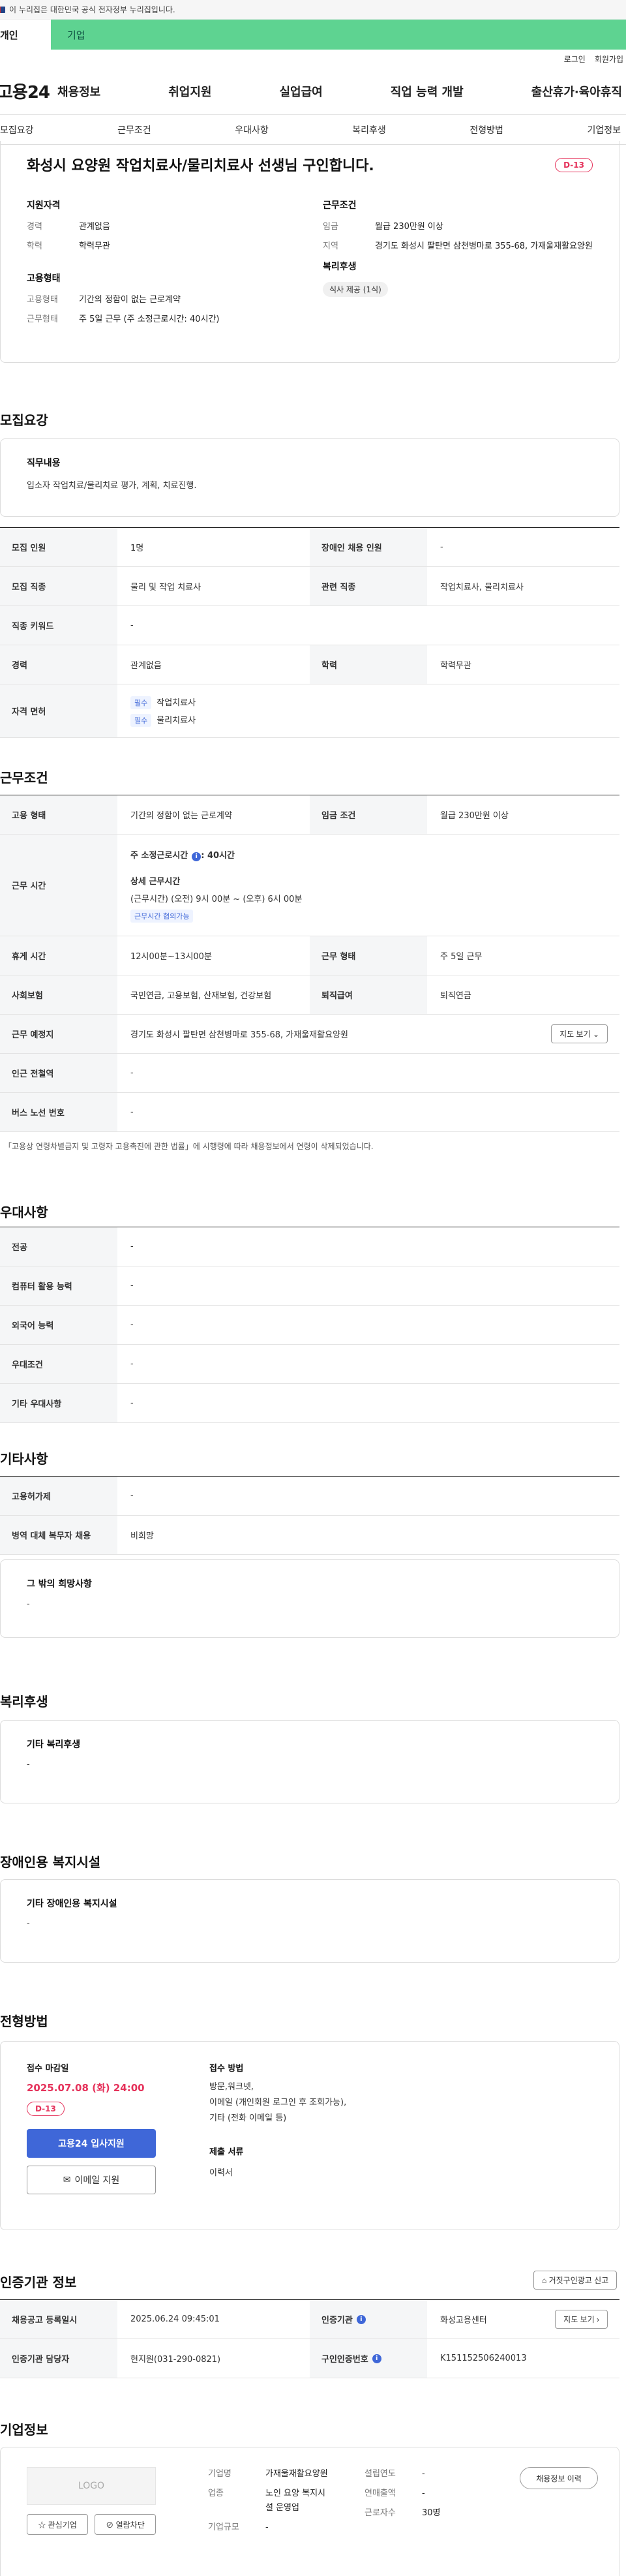  I want to click on tab-company: 기업, so click(338, 35).